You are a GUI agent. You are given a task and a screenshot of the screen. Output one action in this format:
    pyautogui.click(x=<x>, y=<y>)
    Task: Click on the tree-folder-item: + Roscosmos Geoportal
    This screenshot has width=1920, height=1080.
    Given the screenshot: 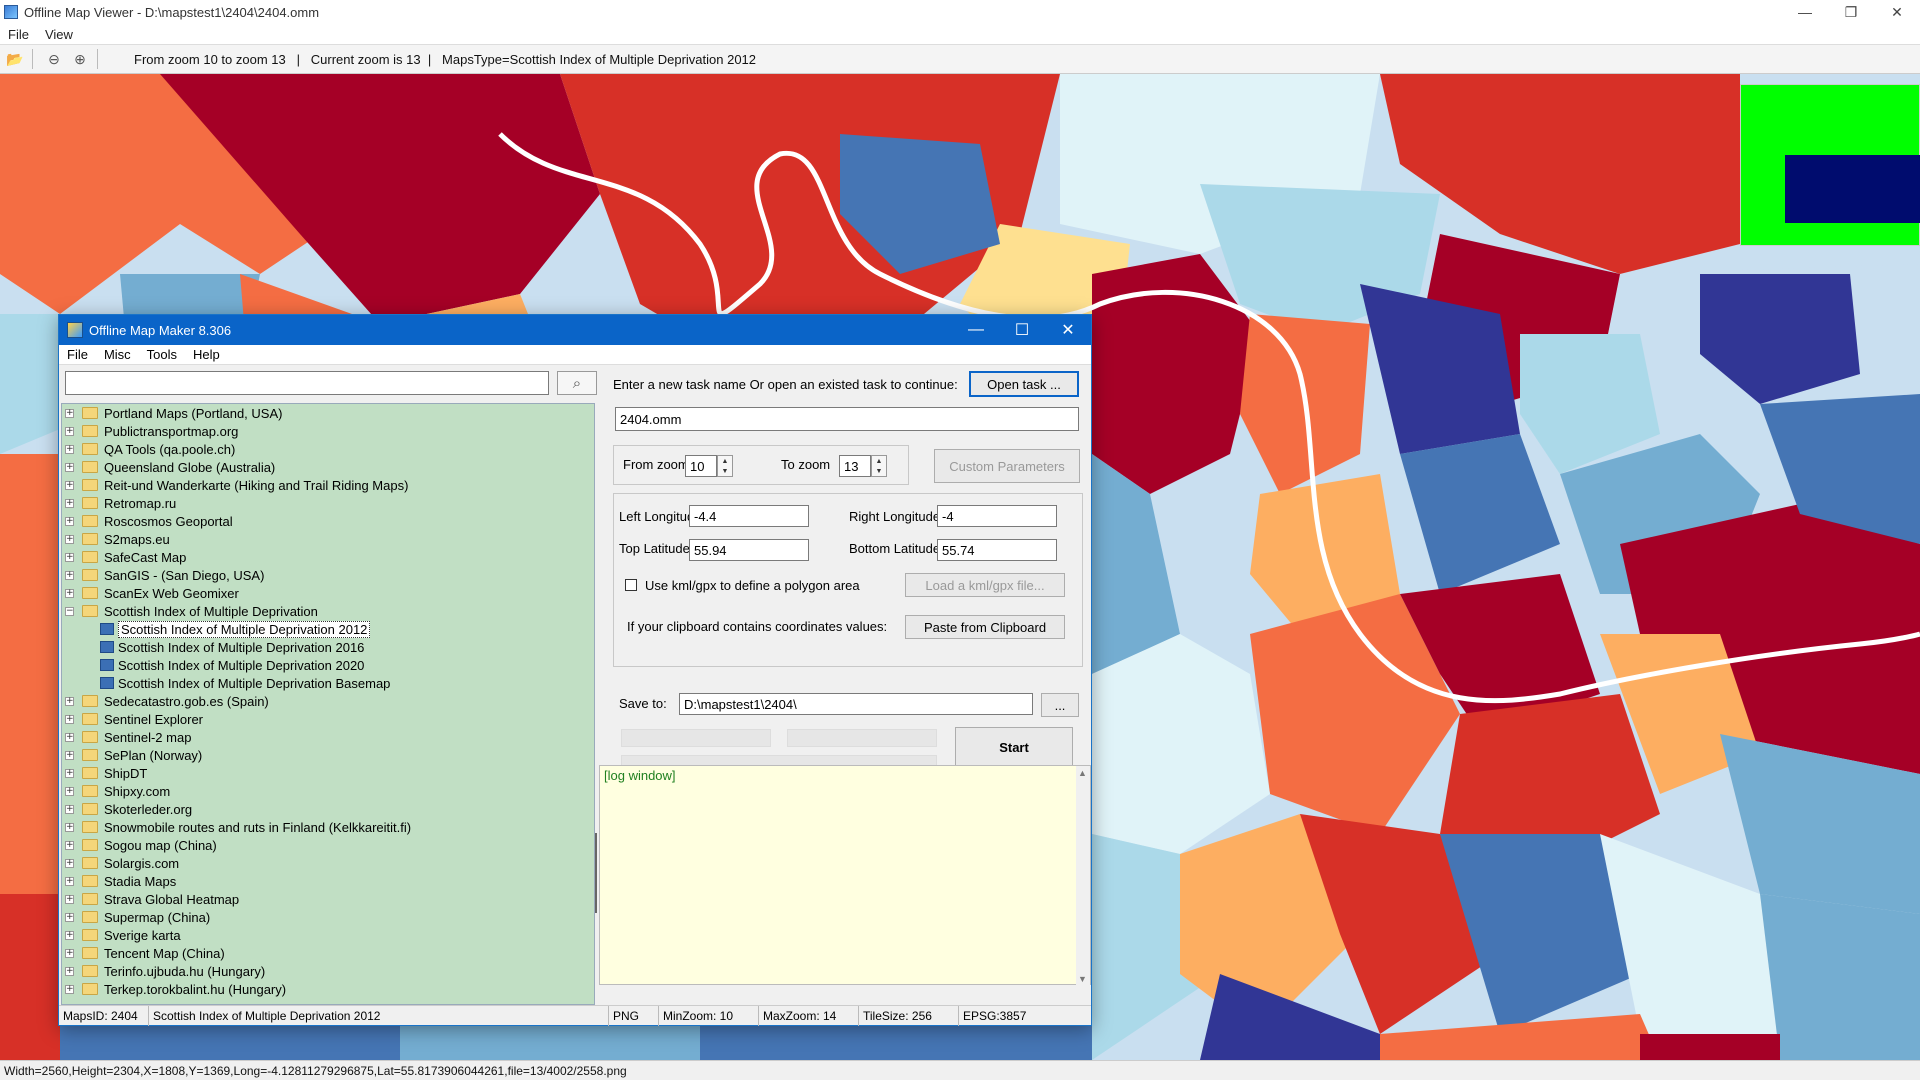 What is the action you would take?
    pyautogui.click(x=328, y=521)
    